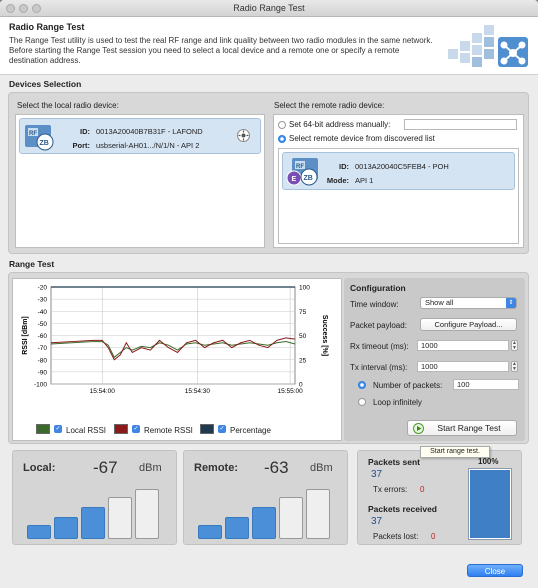 This screenshot has width=538, height=588. Describe the element at coordinates (377, 521) in the screenshot. I see `packets-received-value: 37` at that location.